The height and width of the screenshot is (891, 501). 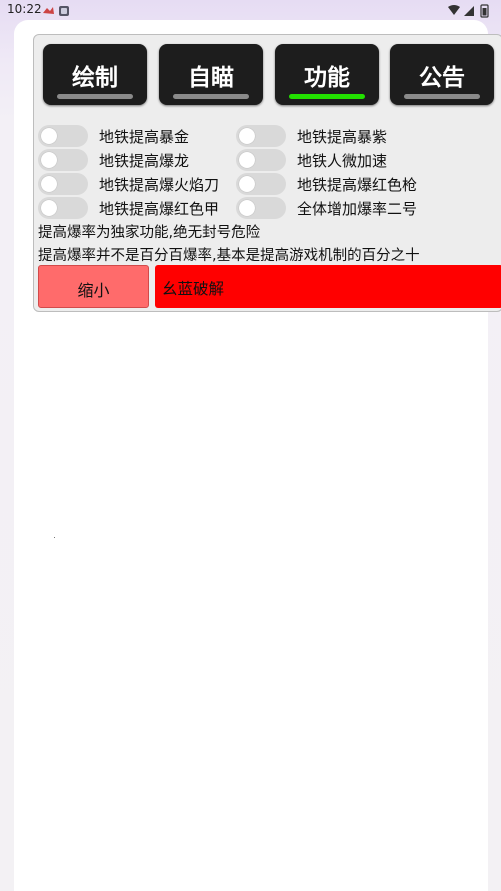 What do you see at coordinates (149, 233) in the screenshot?
I see `safety-note: 提高爆率为独家功能,绝无封号危险` at bounding box center [149, 233].